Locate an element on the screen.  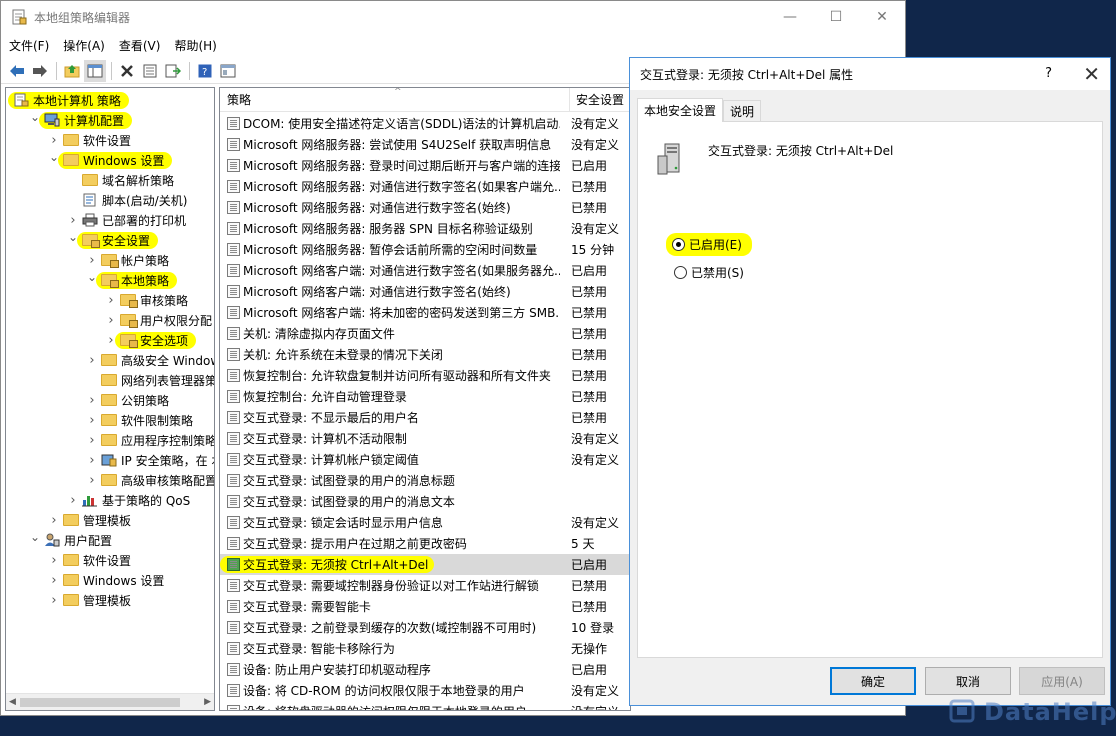
menu-action: 操作(A) is located at coordinates (84, 45).